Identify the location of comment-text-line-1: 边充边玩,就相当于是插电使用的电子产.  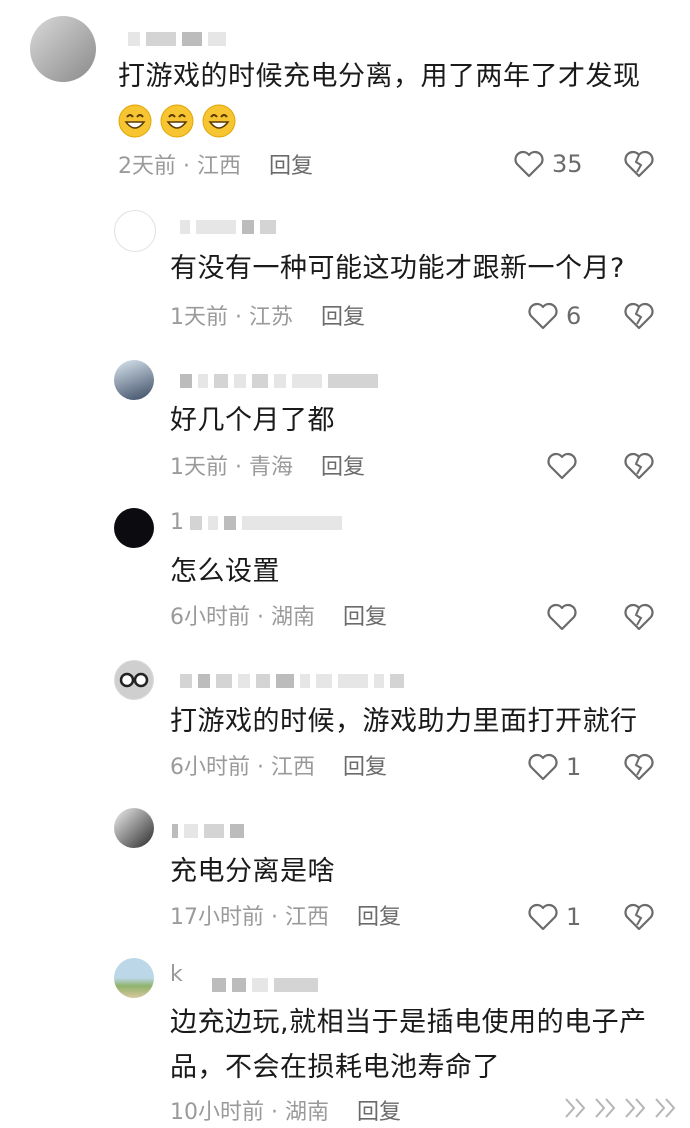
(408, 1022).